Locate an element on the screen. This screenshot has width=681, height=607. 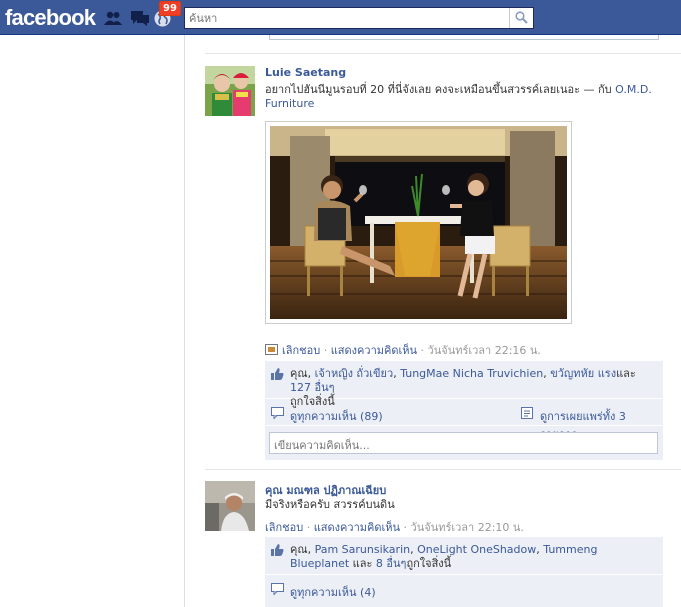
previous-comment-box is located at coordinates (464, 37).